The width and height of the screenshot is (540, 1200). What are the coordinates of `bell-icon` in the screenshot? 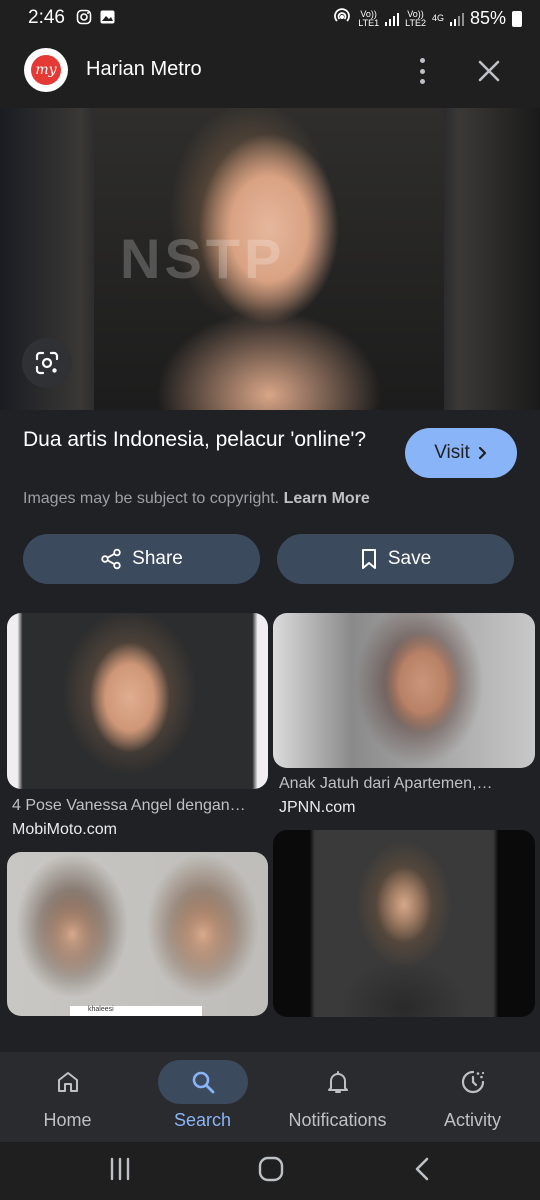 It's located at (337, 1082).